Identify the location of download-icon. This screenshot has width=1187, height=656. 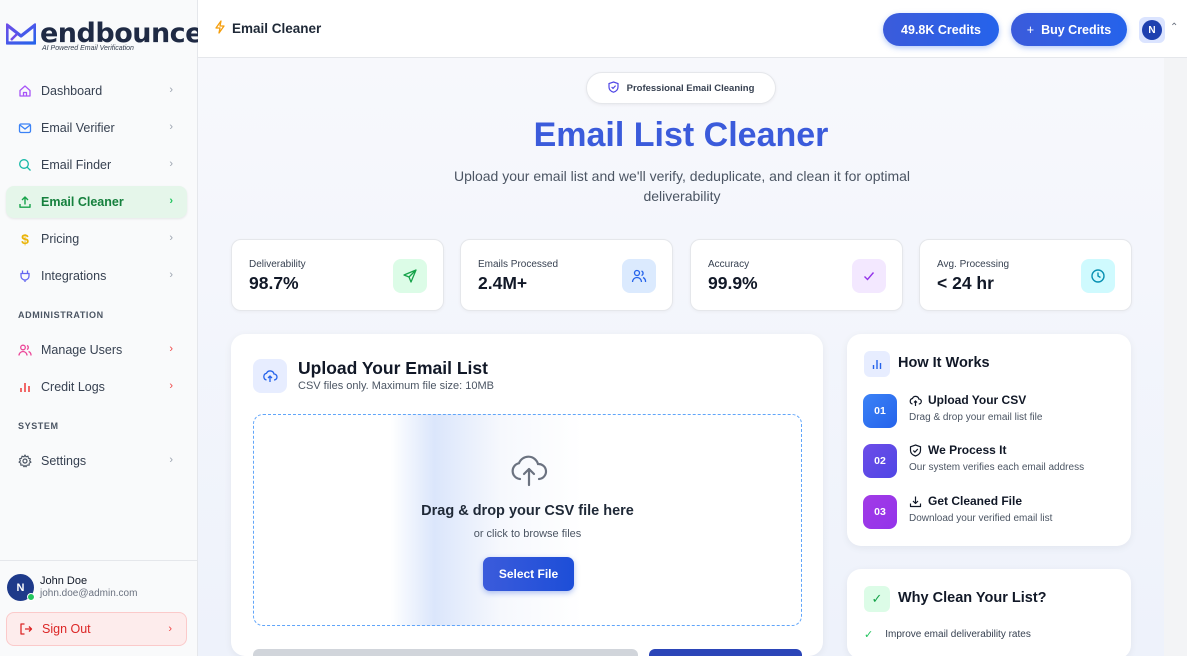
(915, 501).